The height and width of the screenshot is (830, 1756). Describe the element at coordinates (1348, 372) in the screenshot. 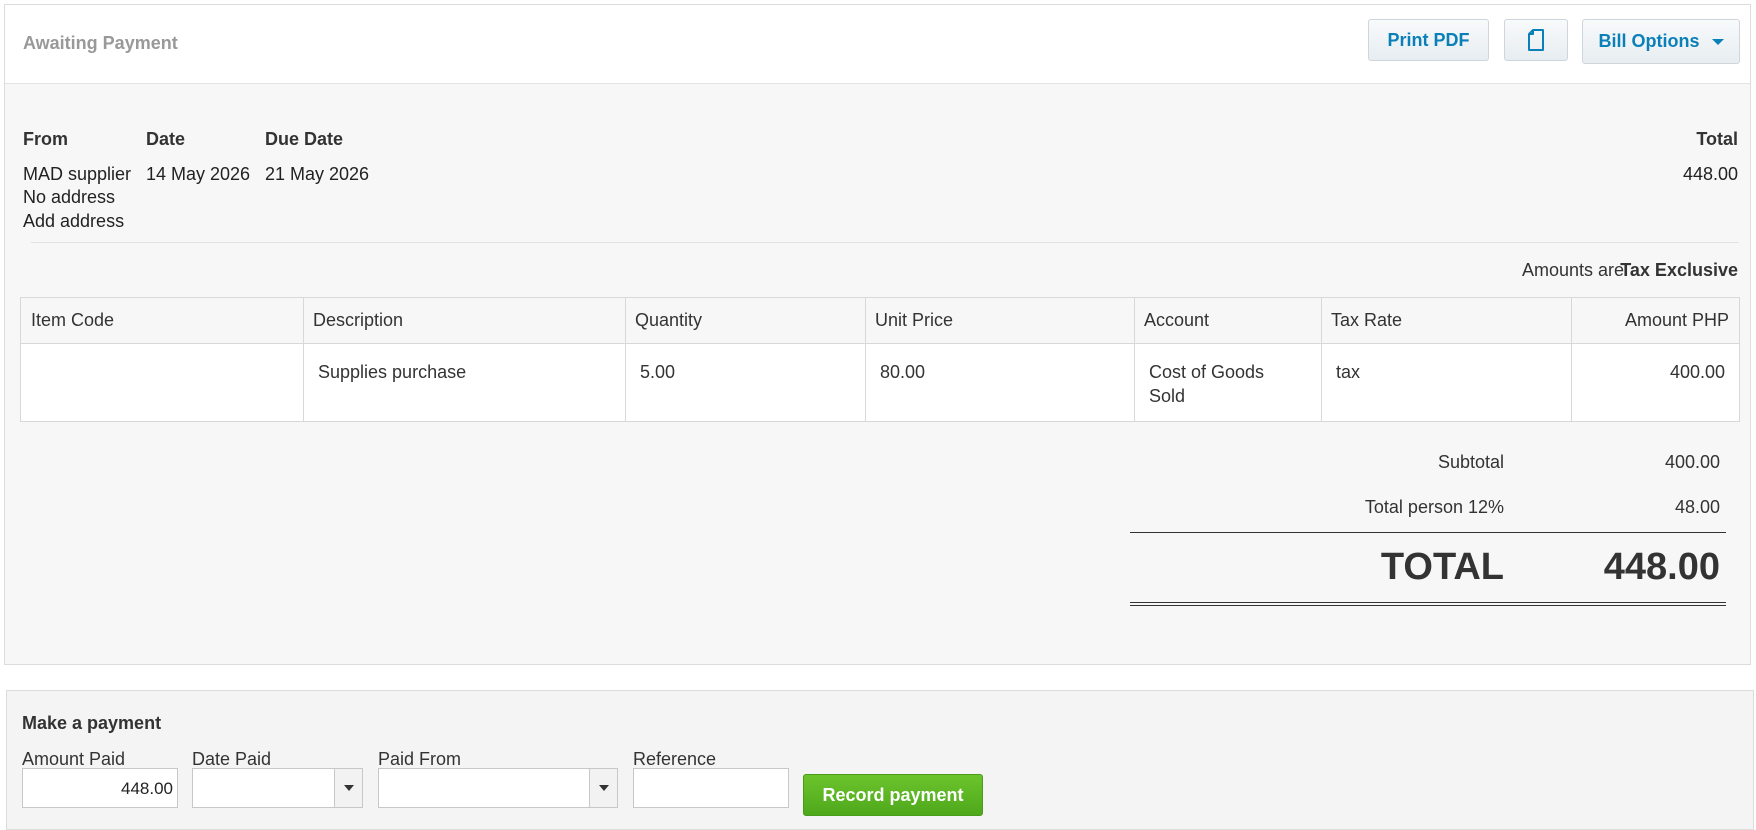

I see `cell-tax-rate: tax` at that location.